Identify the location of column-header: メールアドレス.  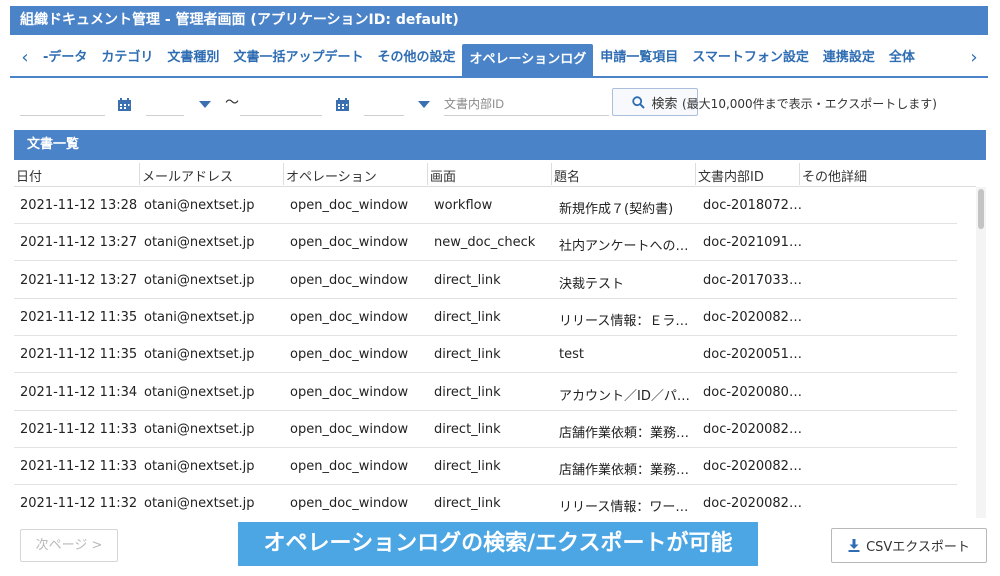
(187, 175).